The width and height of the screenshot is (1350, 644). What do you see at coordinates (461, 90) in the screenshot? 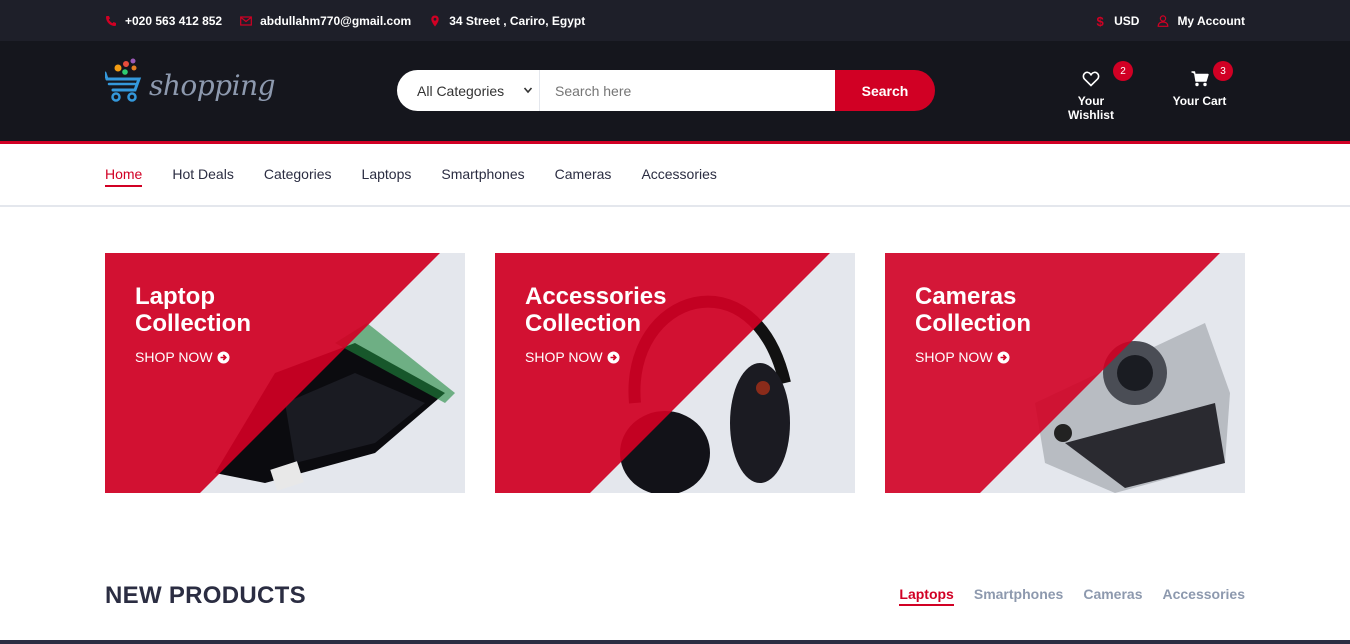
I see `category-select-value: All Categories` at bounding box center [461, 90].